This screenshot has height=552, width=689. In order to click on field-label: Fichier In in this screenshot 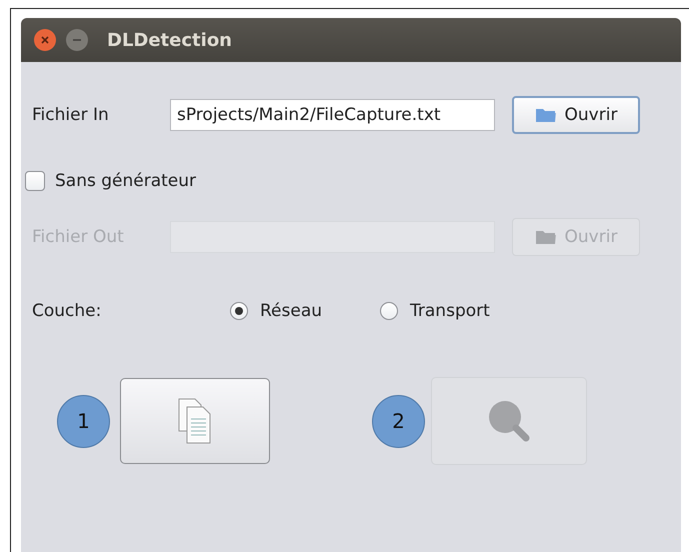, I will do `click(71, 115)`.